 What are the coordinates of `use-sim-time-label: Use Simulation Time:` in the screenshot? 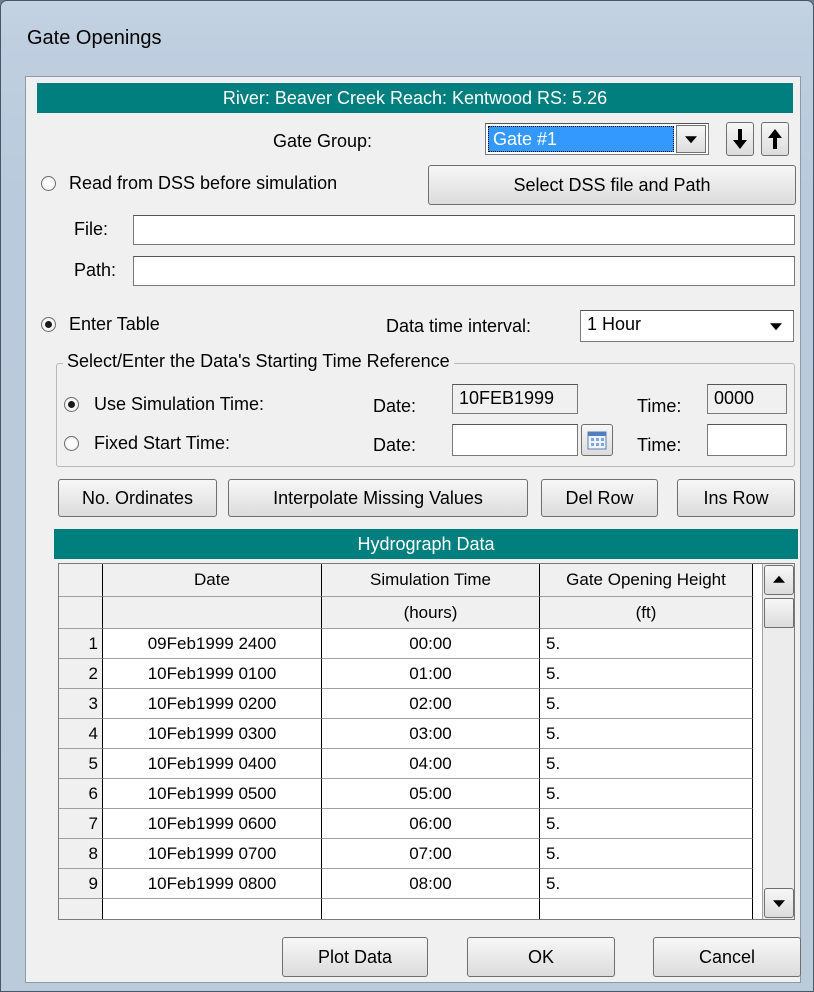 It's located at (179, 404).